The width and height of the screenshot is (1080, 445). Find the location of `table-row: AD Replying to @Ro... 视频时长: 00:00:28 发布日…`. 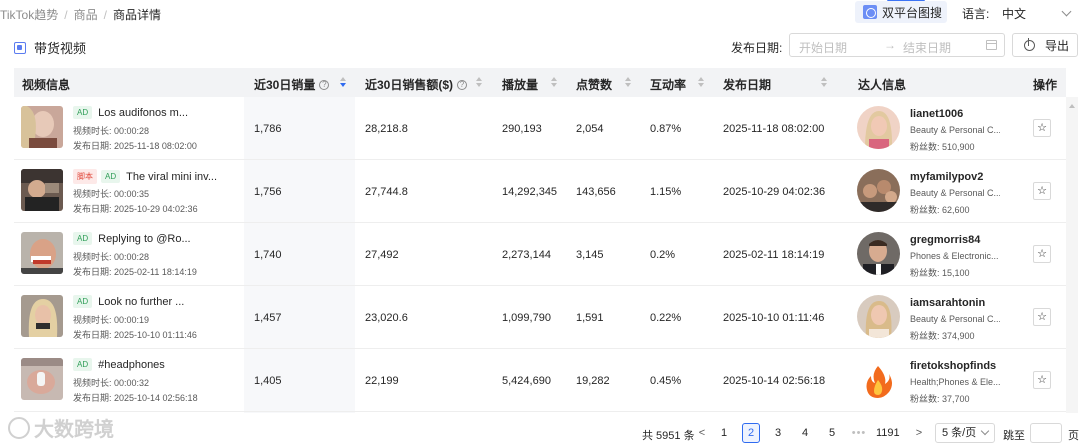

table-row: AD Replying to @Ro... 视频时长: 00:00:28 发布日… is located at coordinates (540, 254).